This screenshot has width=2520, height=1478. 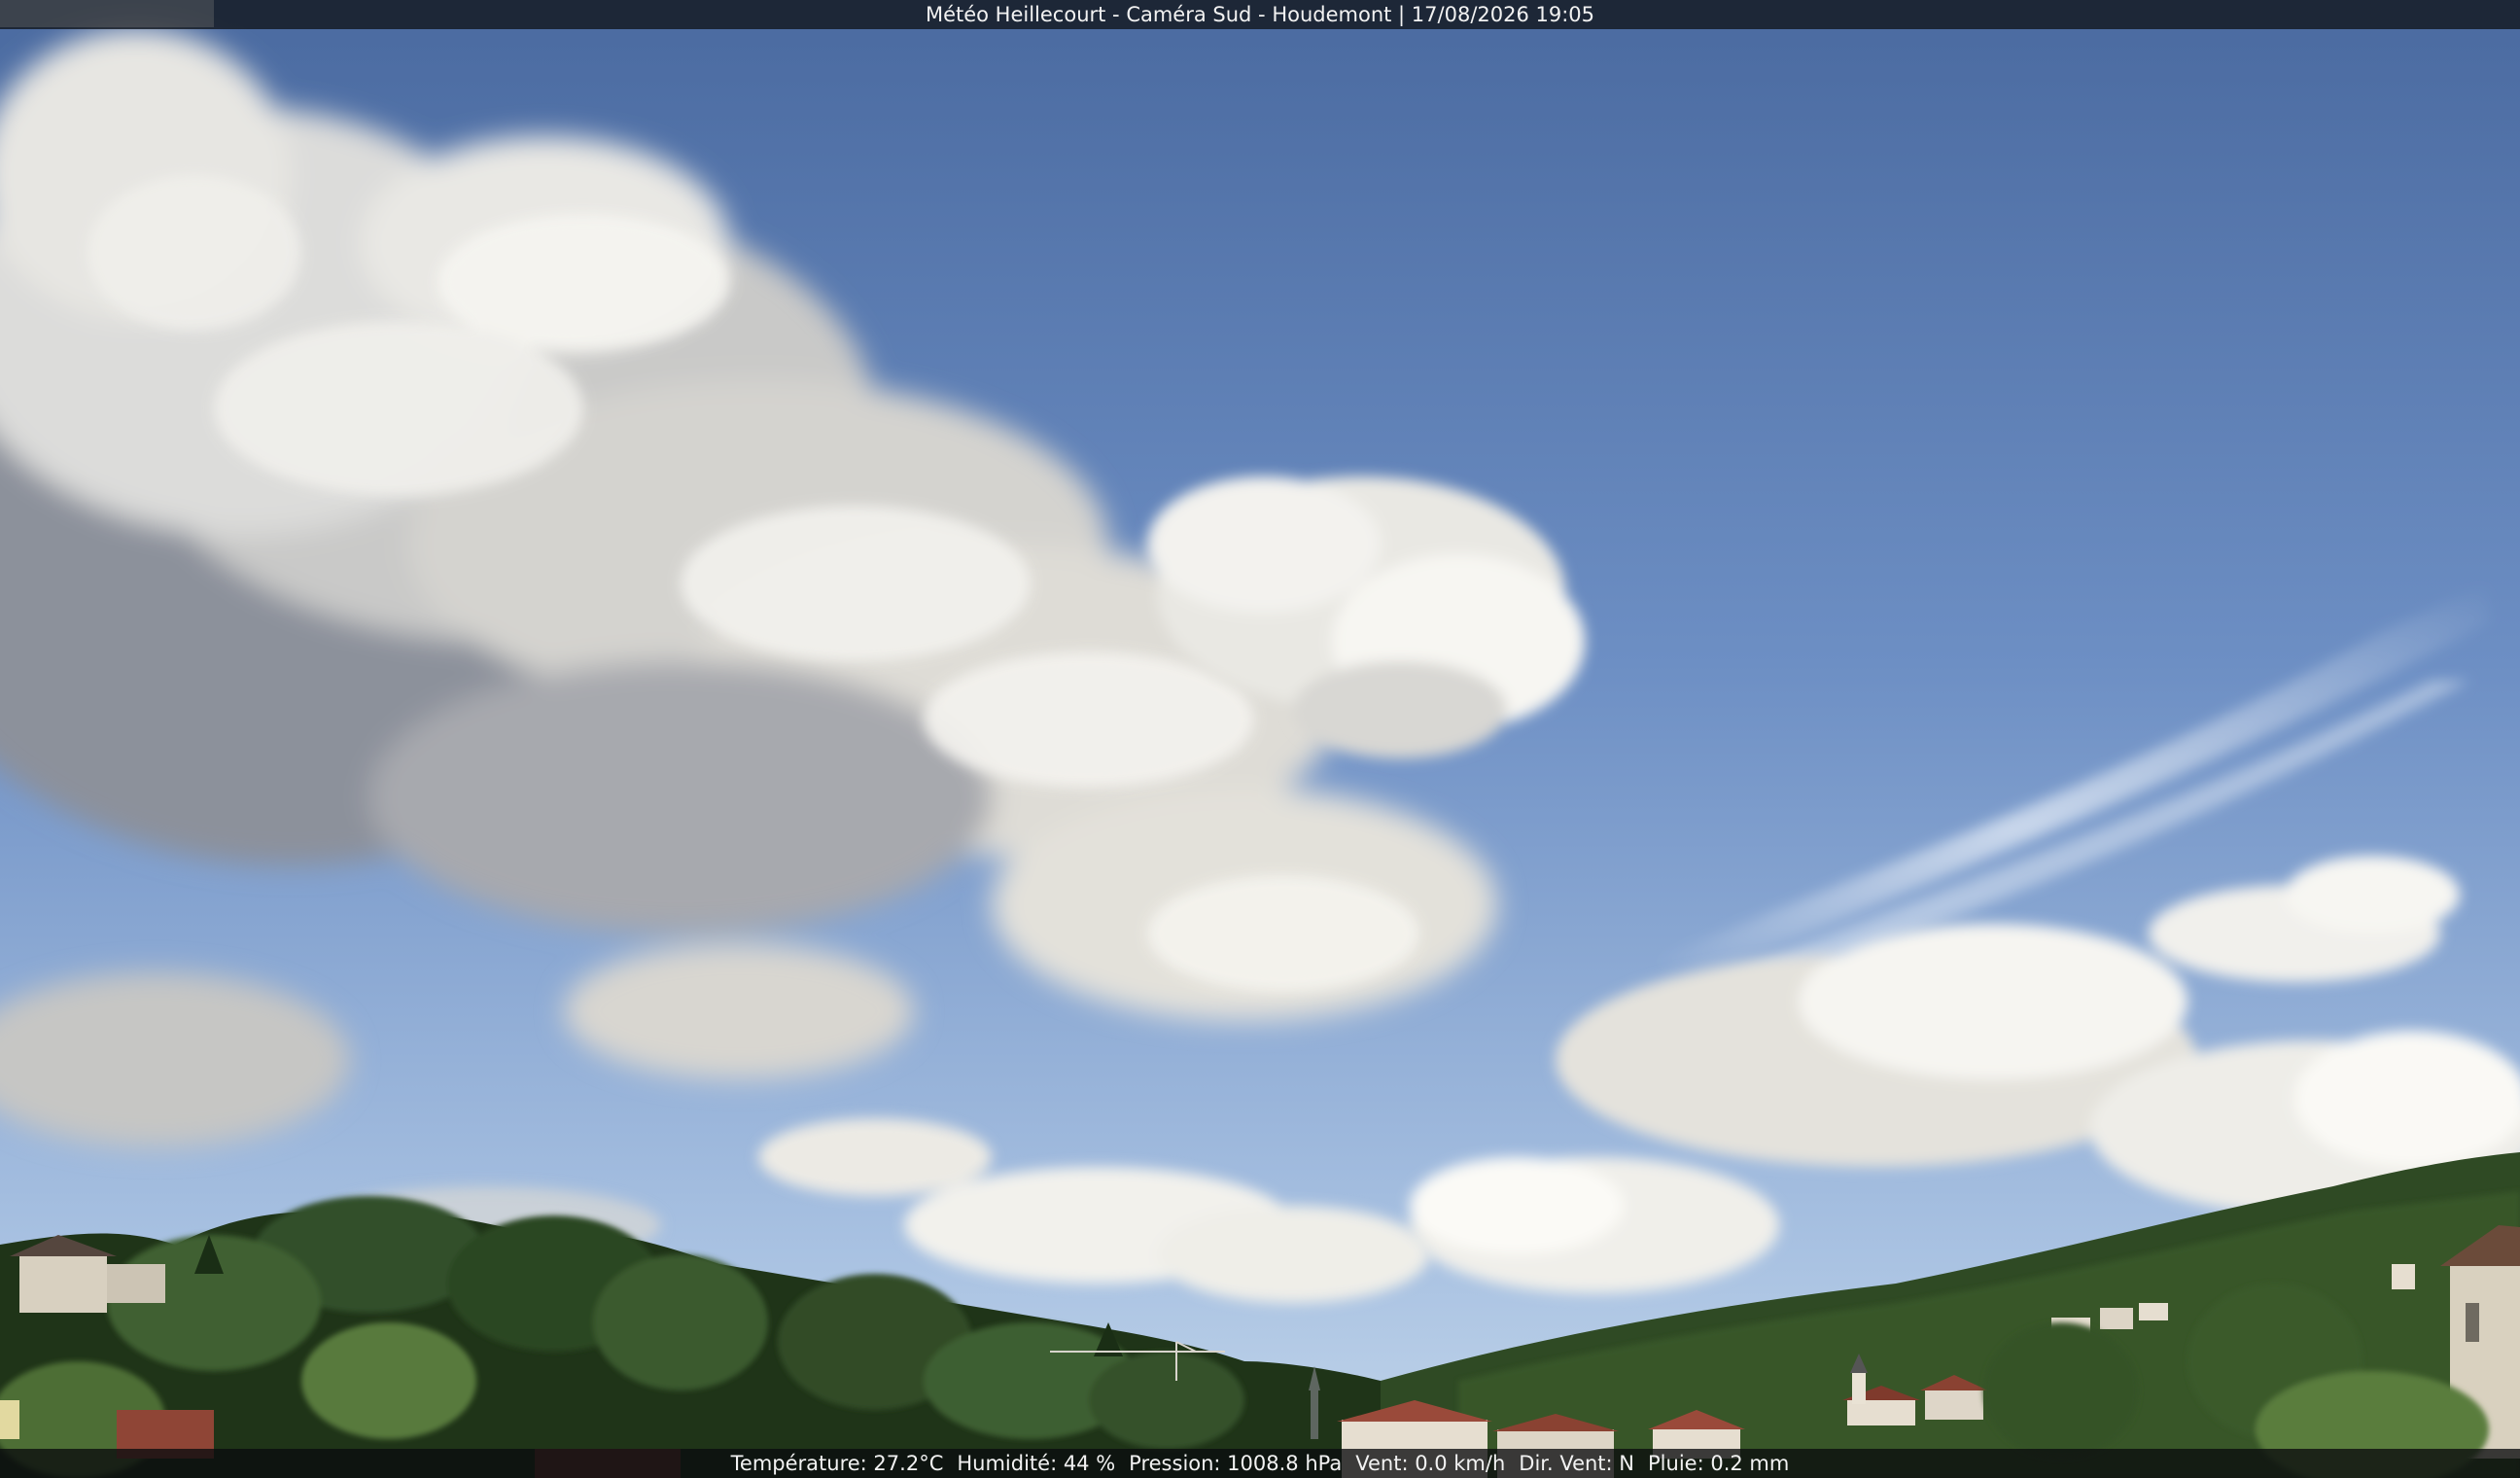 What do you see at coordinates (1719, 1463) in the screenshot?
I see `rain-reading: Pluie: 0.2 mm` at bounding box center [1719, 1463].